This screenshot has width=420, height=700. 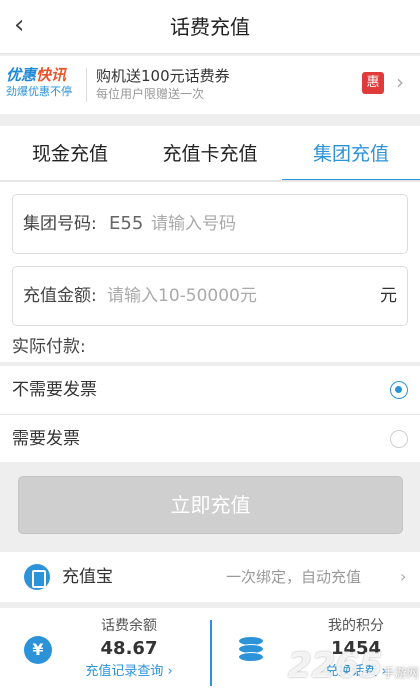 I want to click on brand-text-a: 优惠, so click(x=21, y=75).